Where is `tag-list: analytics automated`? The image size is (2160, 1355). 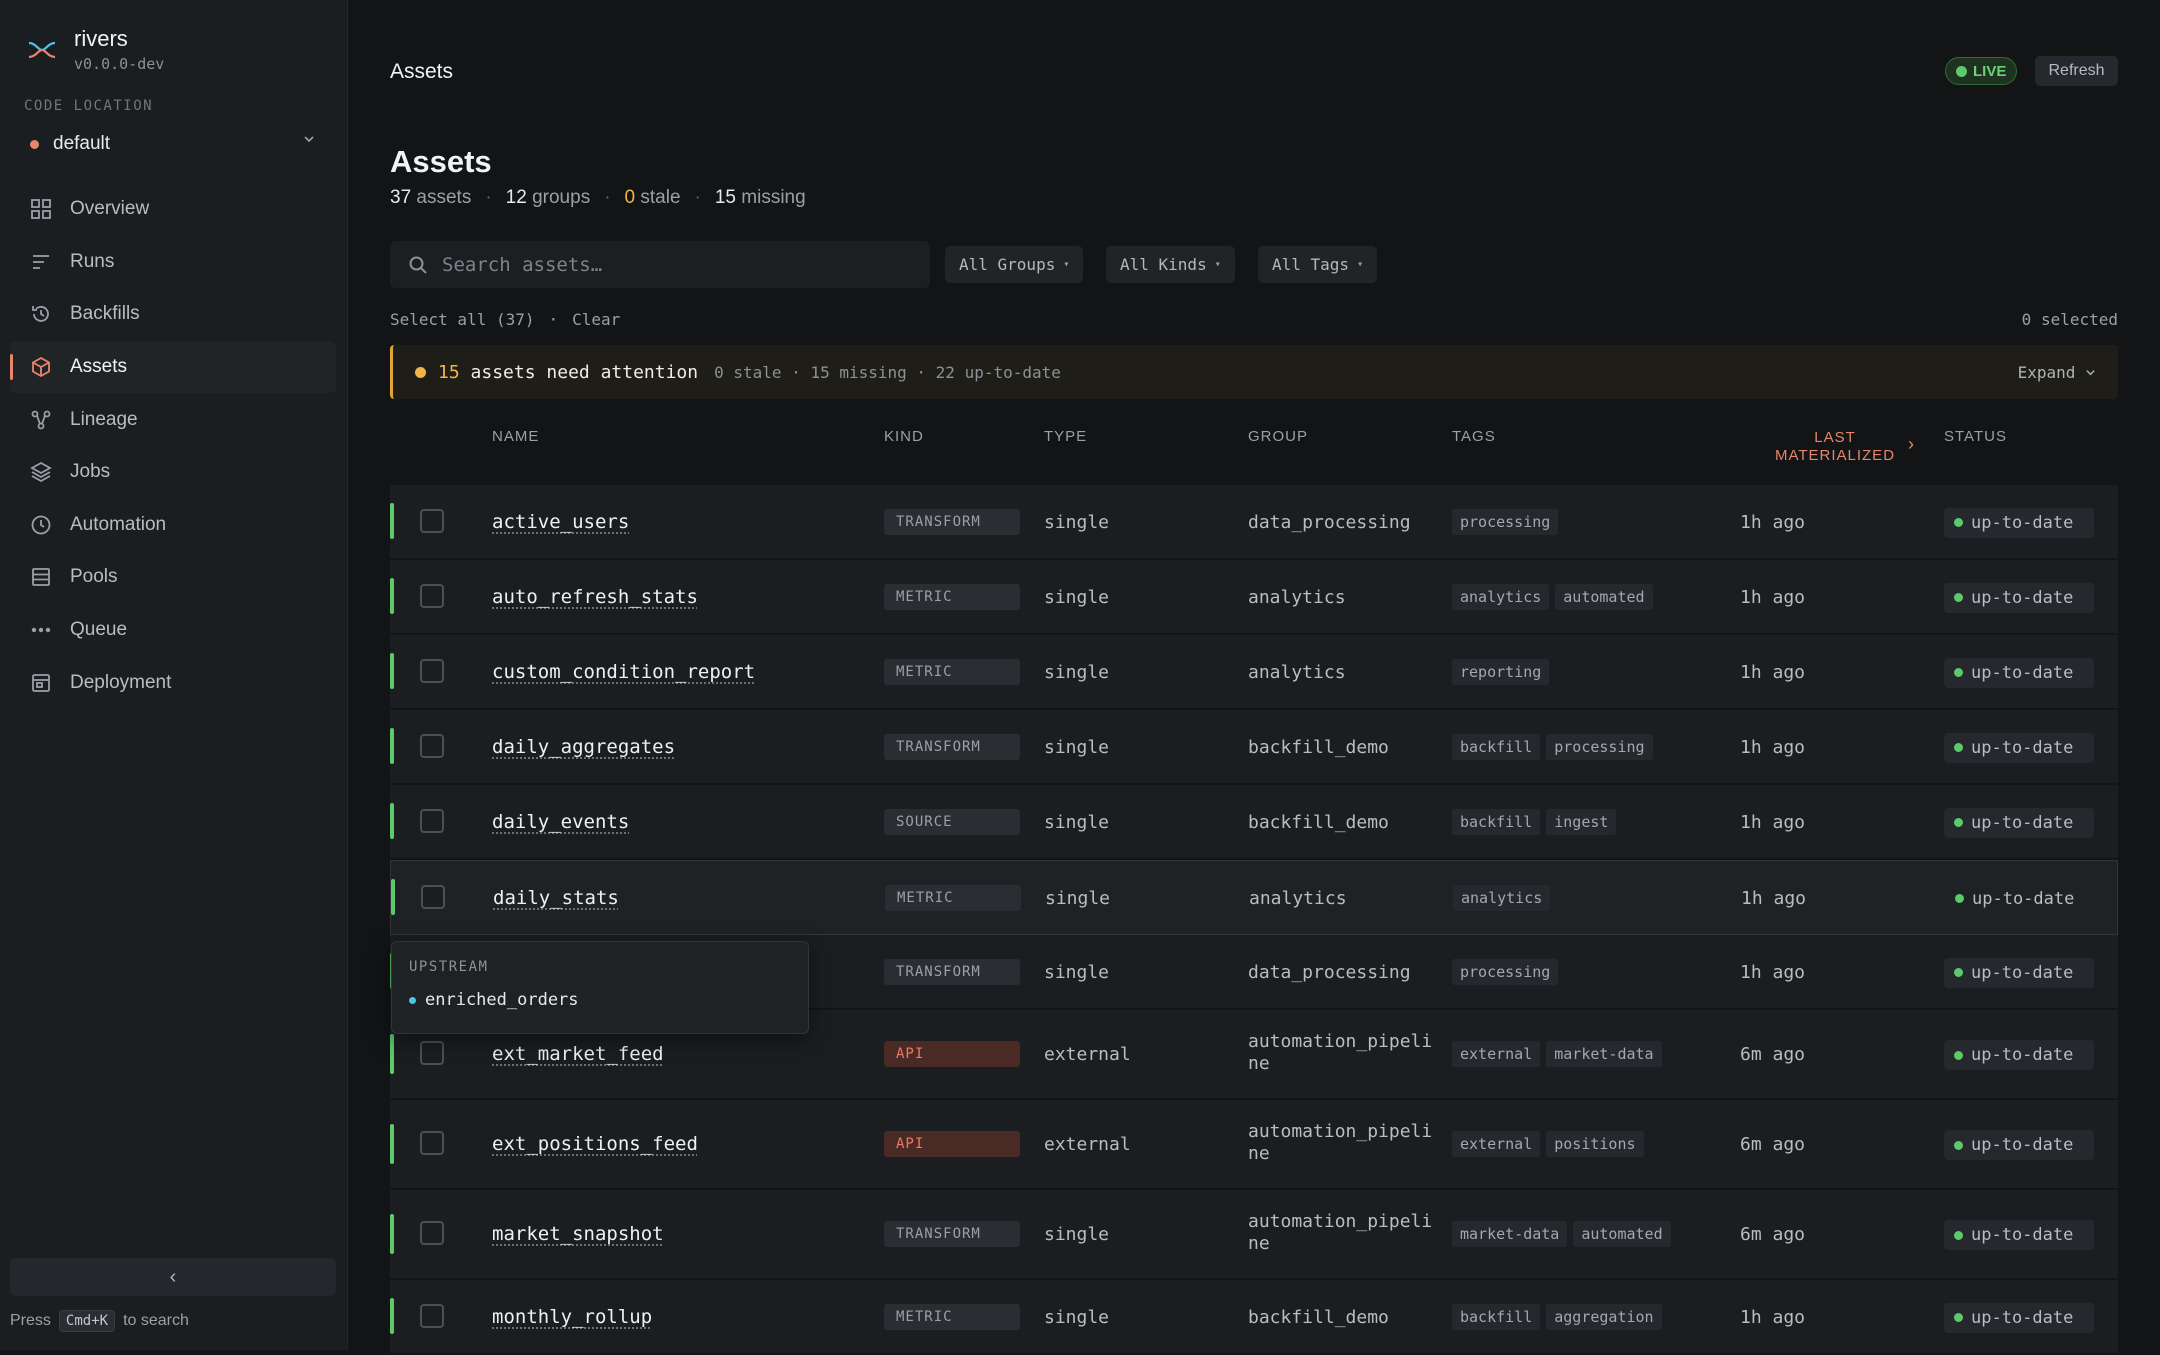
tag-list: analytics automated is located at coordinates (1555, 596).